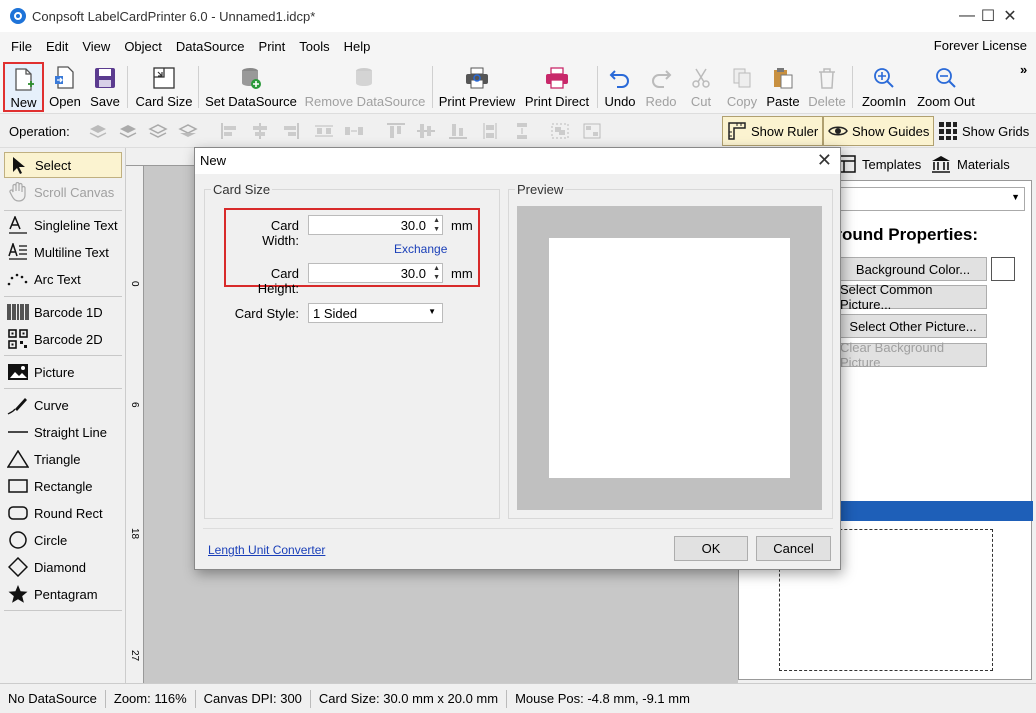 The height and width of the screenshot is (713, 1036). What do you see at coordinates (63, 225) in the screenshot?
I see `tool-singleline-text: Singleline Text` at bounding box center [63, 225].